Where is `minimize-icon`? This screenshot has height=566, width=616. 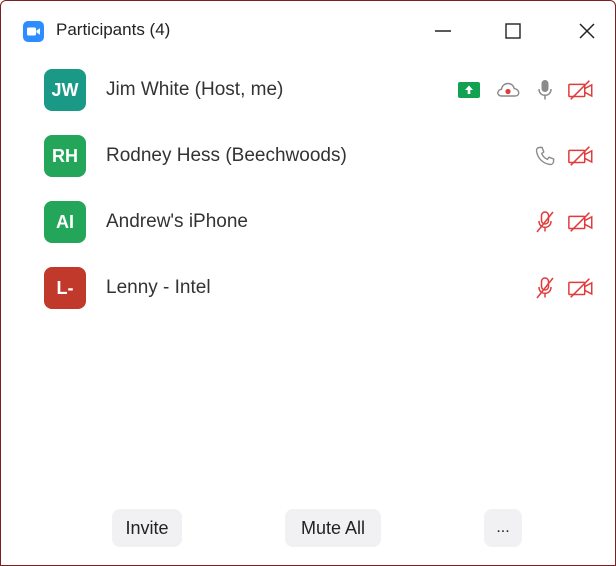 minimize-icon is located at coordinates (443, 31).